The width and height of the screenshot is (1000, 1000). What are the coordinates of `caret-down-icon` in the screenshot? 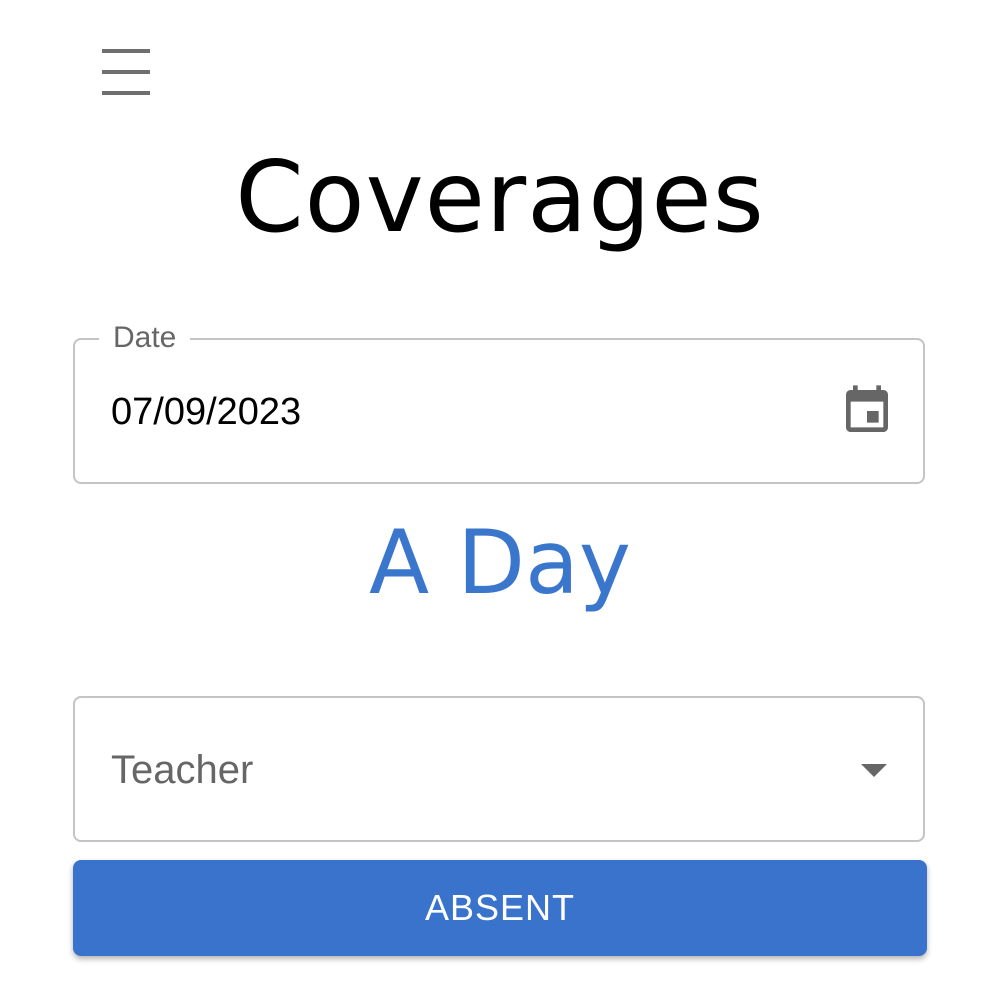 It's located at (874, 770).